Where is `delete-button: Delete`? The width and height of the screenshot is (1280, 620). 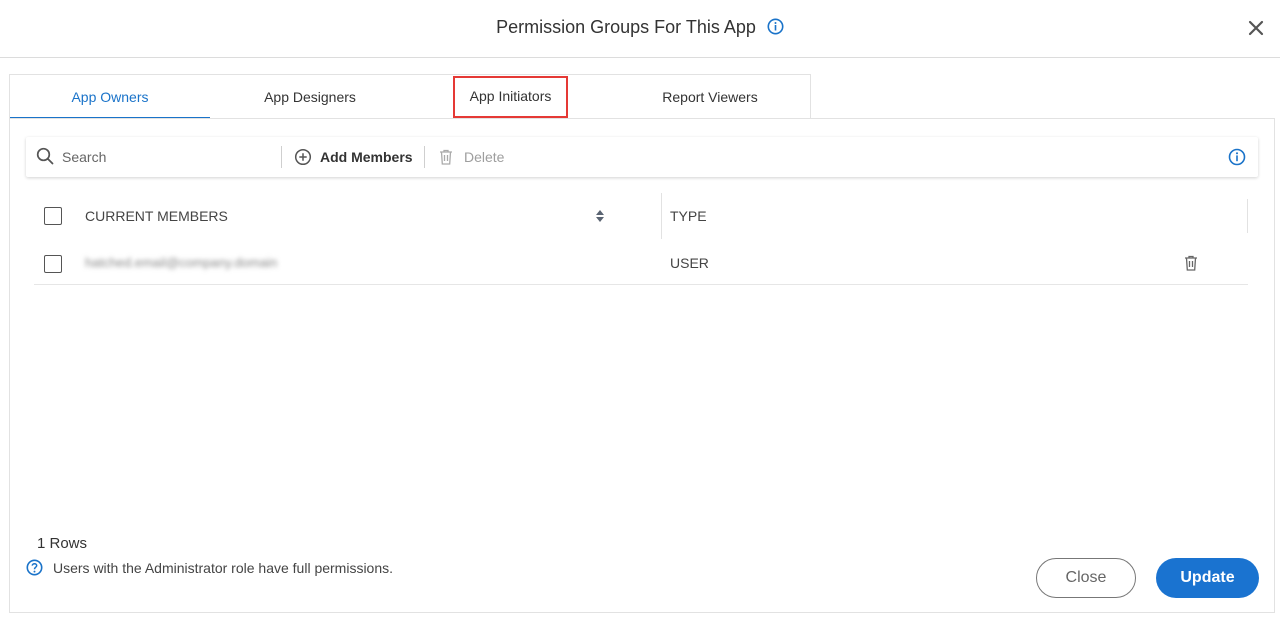 delete-button: Delete is located at coordinates (471, 157).